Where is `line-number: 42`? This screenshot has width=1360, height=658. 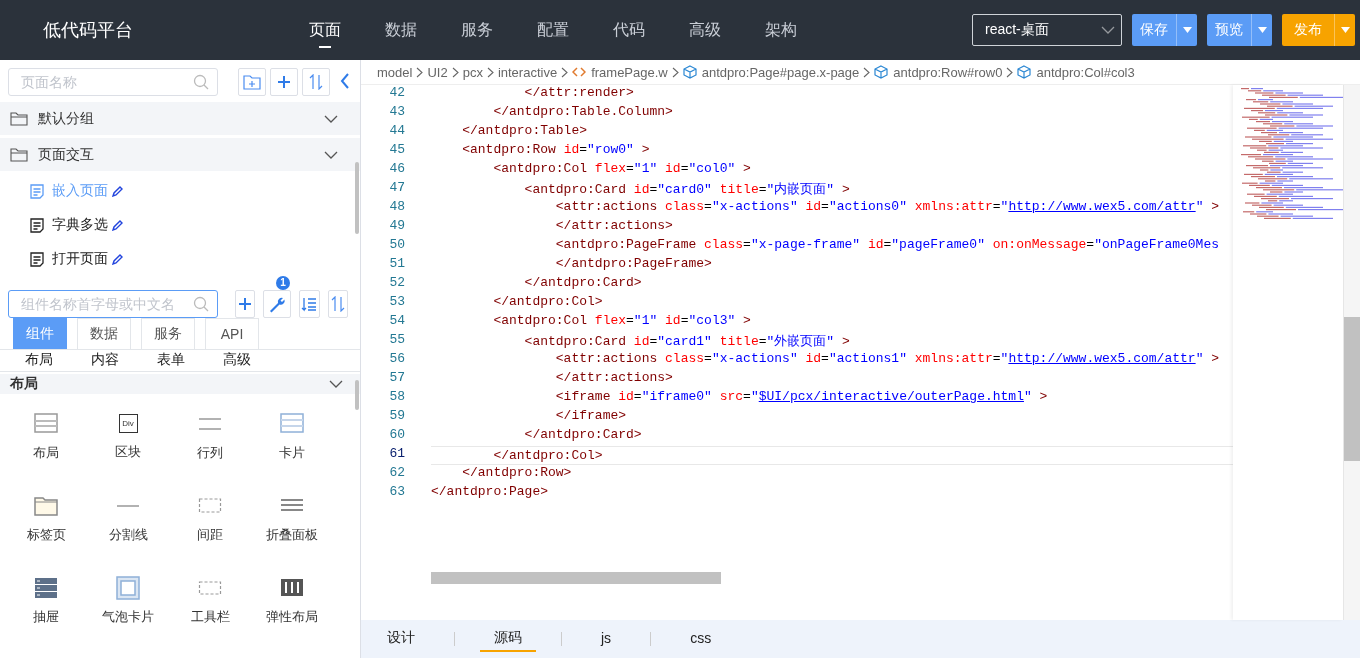 line-number: 42 is located at coordinates (397, 93).